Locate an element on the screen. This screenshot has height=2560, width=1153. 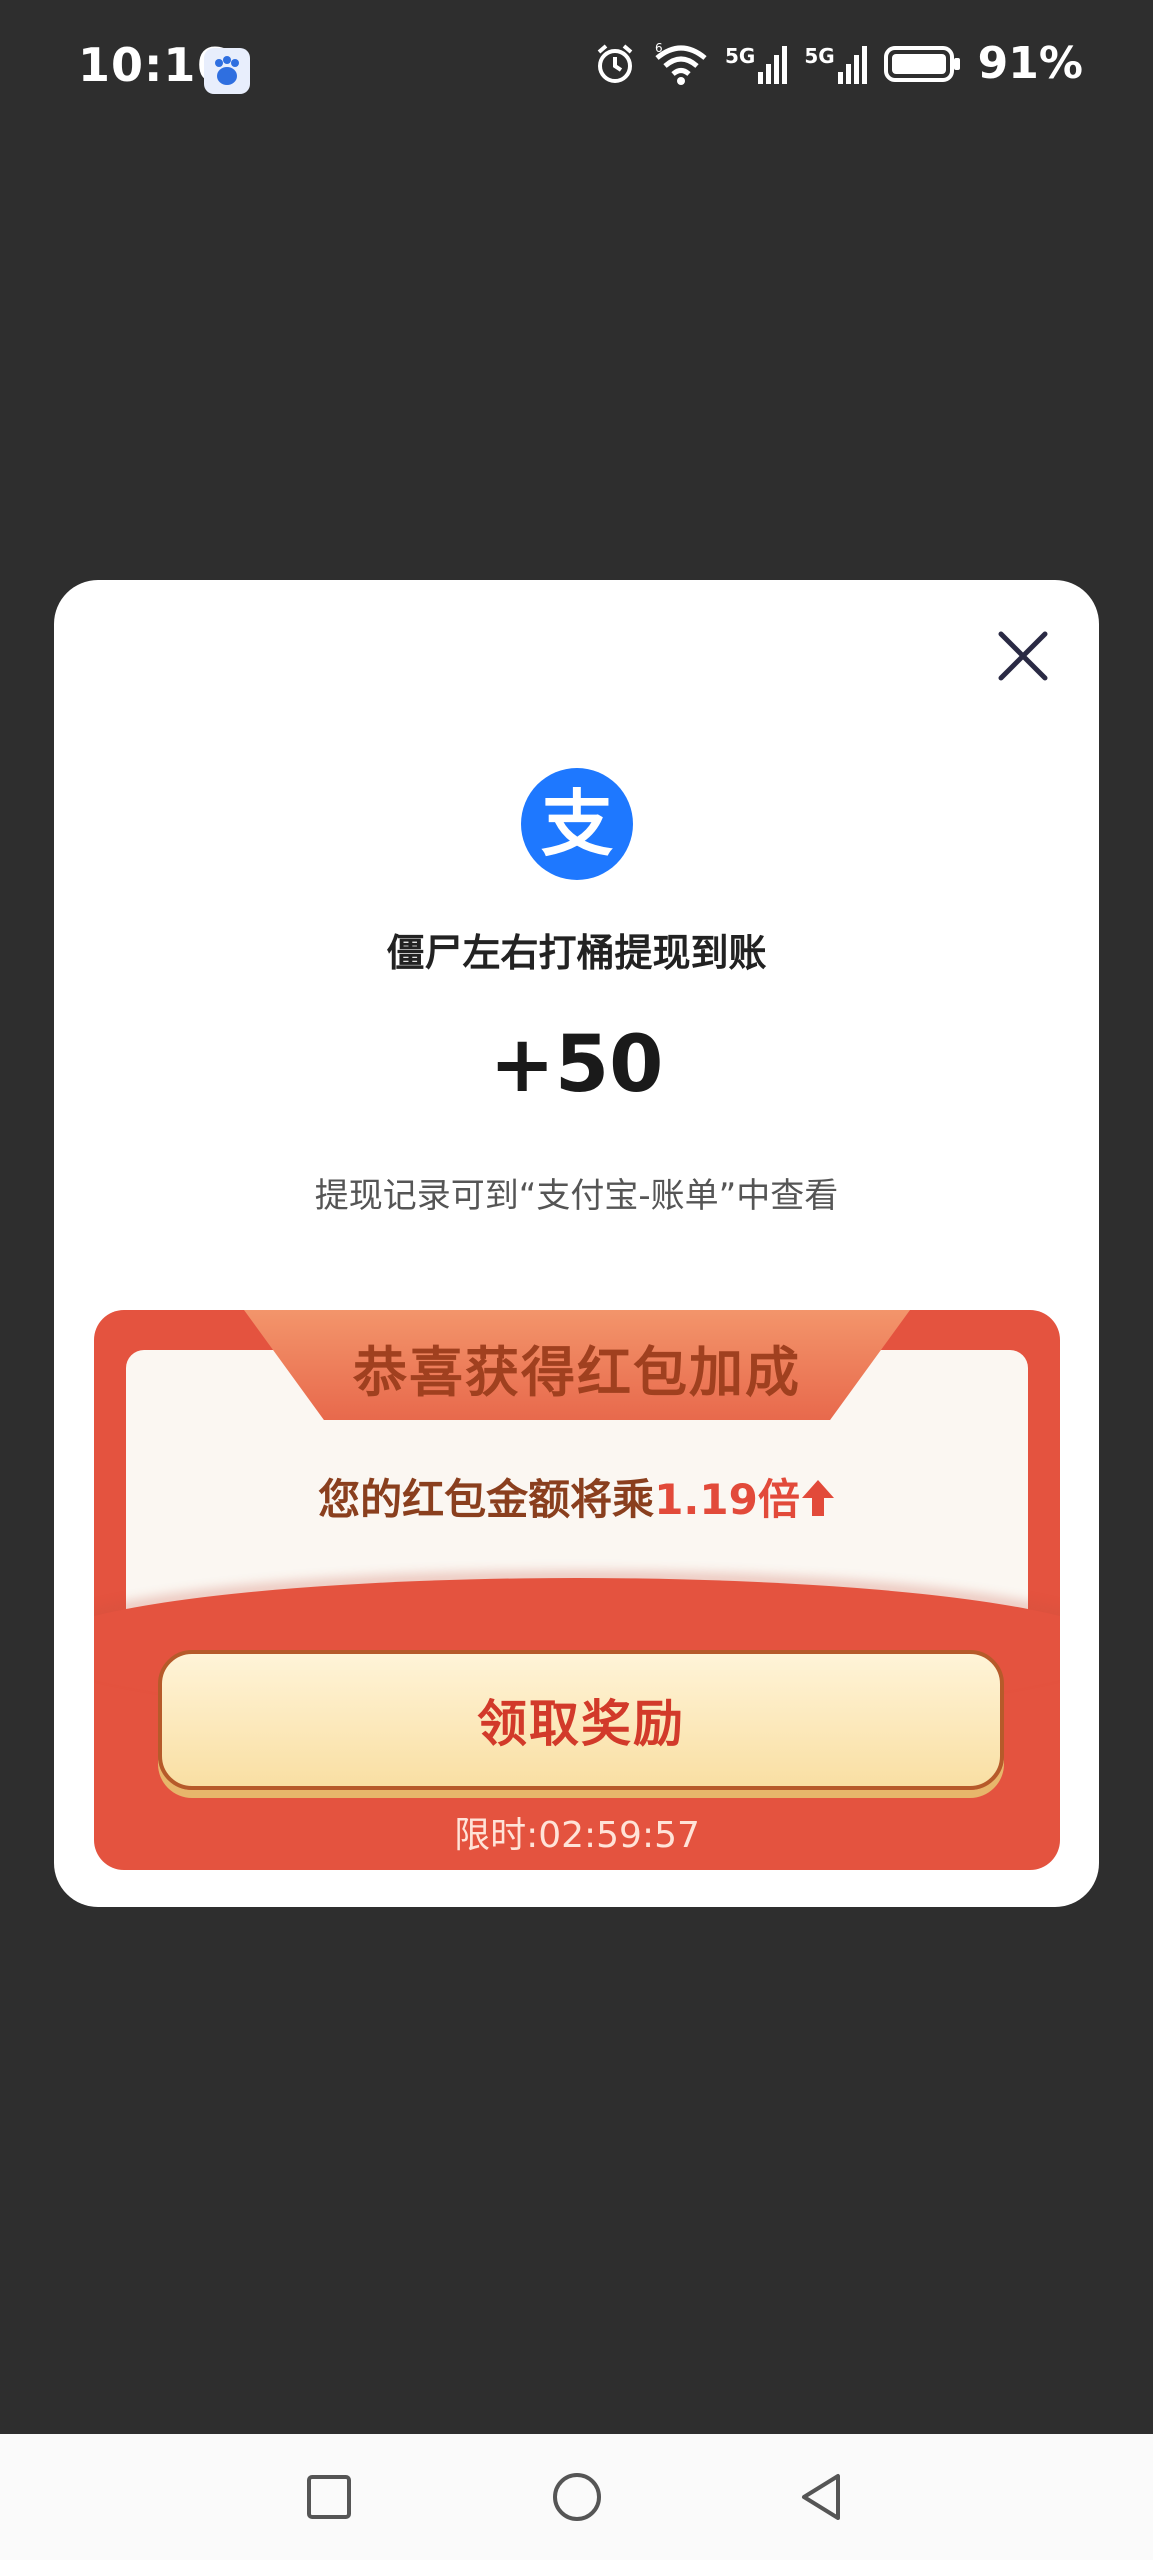
system-navigation-bar is located at coordinates (576, 2497).